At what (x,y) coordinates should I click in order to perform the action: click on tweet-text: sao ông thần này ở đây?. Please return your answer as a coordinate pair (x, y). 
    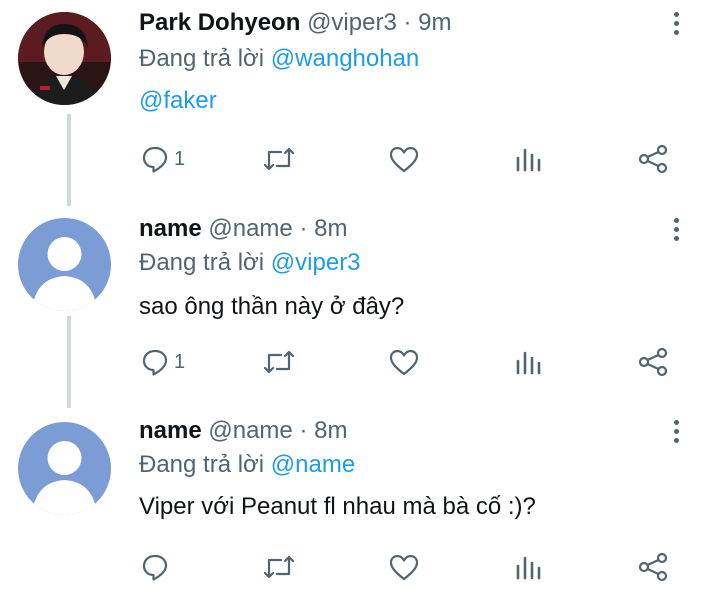
    Looking at the image, I should click on (272, 306).